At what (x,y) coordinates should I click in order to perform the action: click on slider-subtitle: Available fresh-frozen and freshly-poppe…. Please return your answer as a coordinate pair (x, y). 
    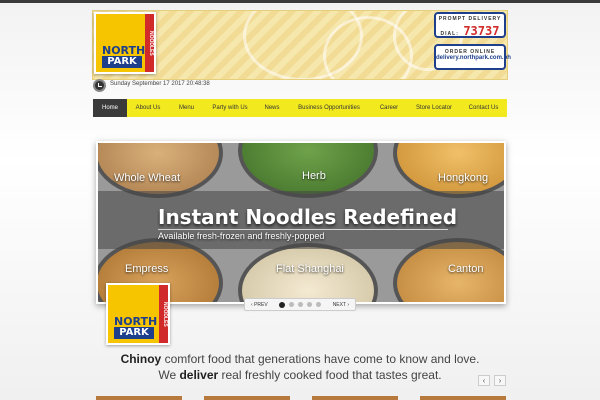
    Looking at the image, I should click on (241, 236).